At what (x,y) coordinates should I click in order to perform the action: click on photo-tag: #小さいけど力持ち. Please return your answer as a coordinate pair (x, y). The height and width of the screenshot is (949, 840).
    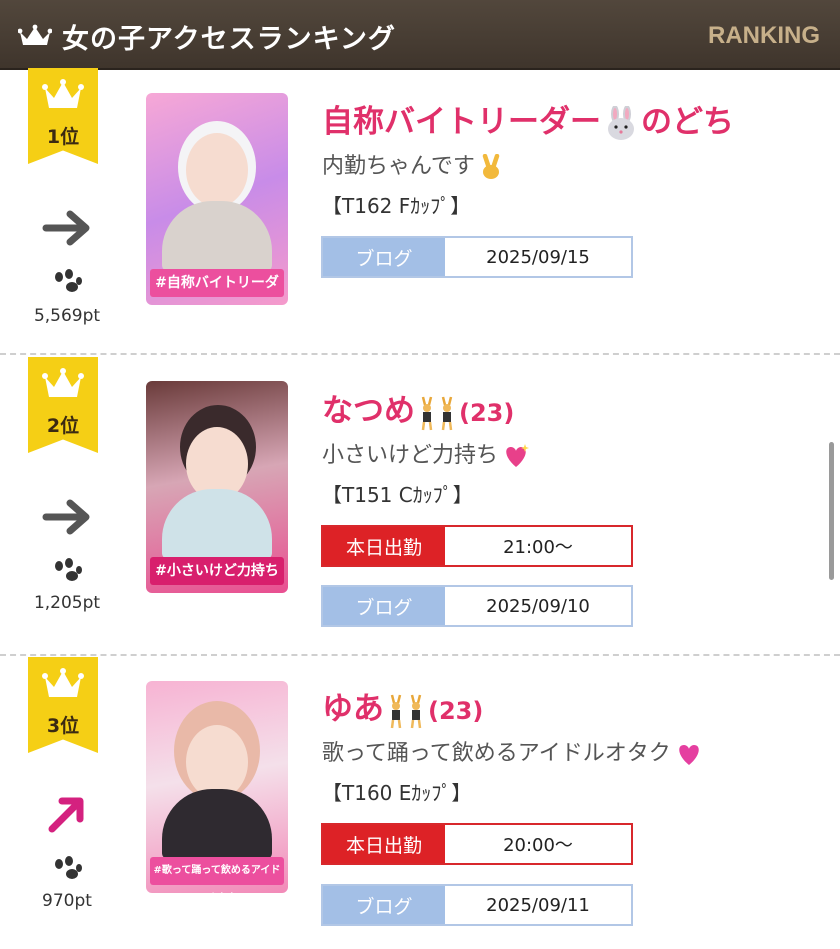
    Looking at the image, I should click on (217, 571).